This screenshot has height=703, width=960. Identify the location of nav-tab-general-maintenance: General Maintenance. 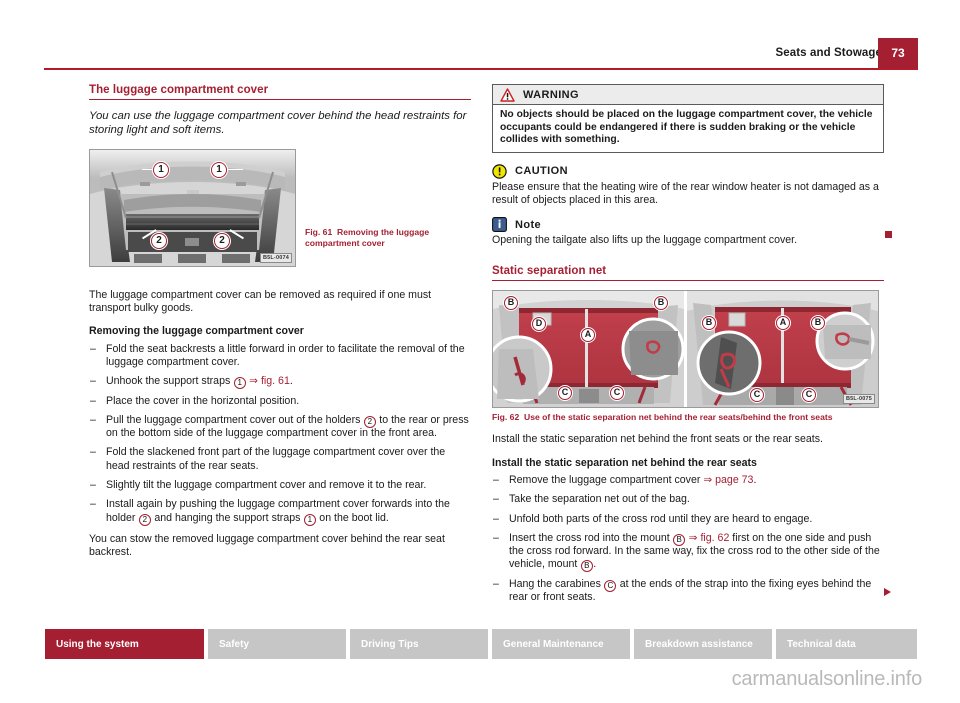
(561, 644).